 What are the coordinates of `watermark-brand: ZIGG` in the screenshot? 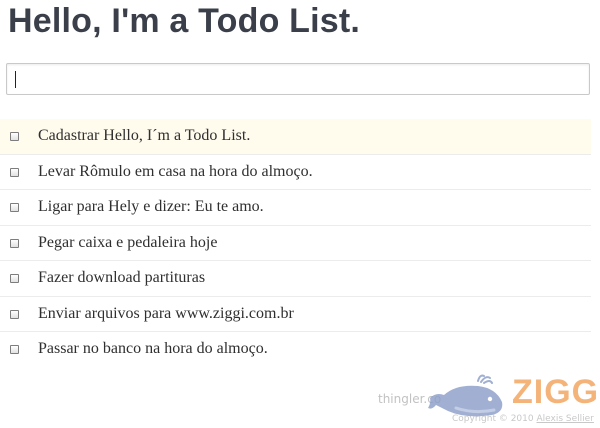 It's located at (556, 392).